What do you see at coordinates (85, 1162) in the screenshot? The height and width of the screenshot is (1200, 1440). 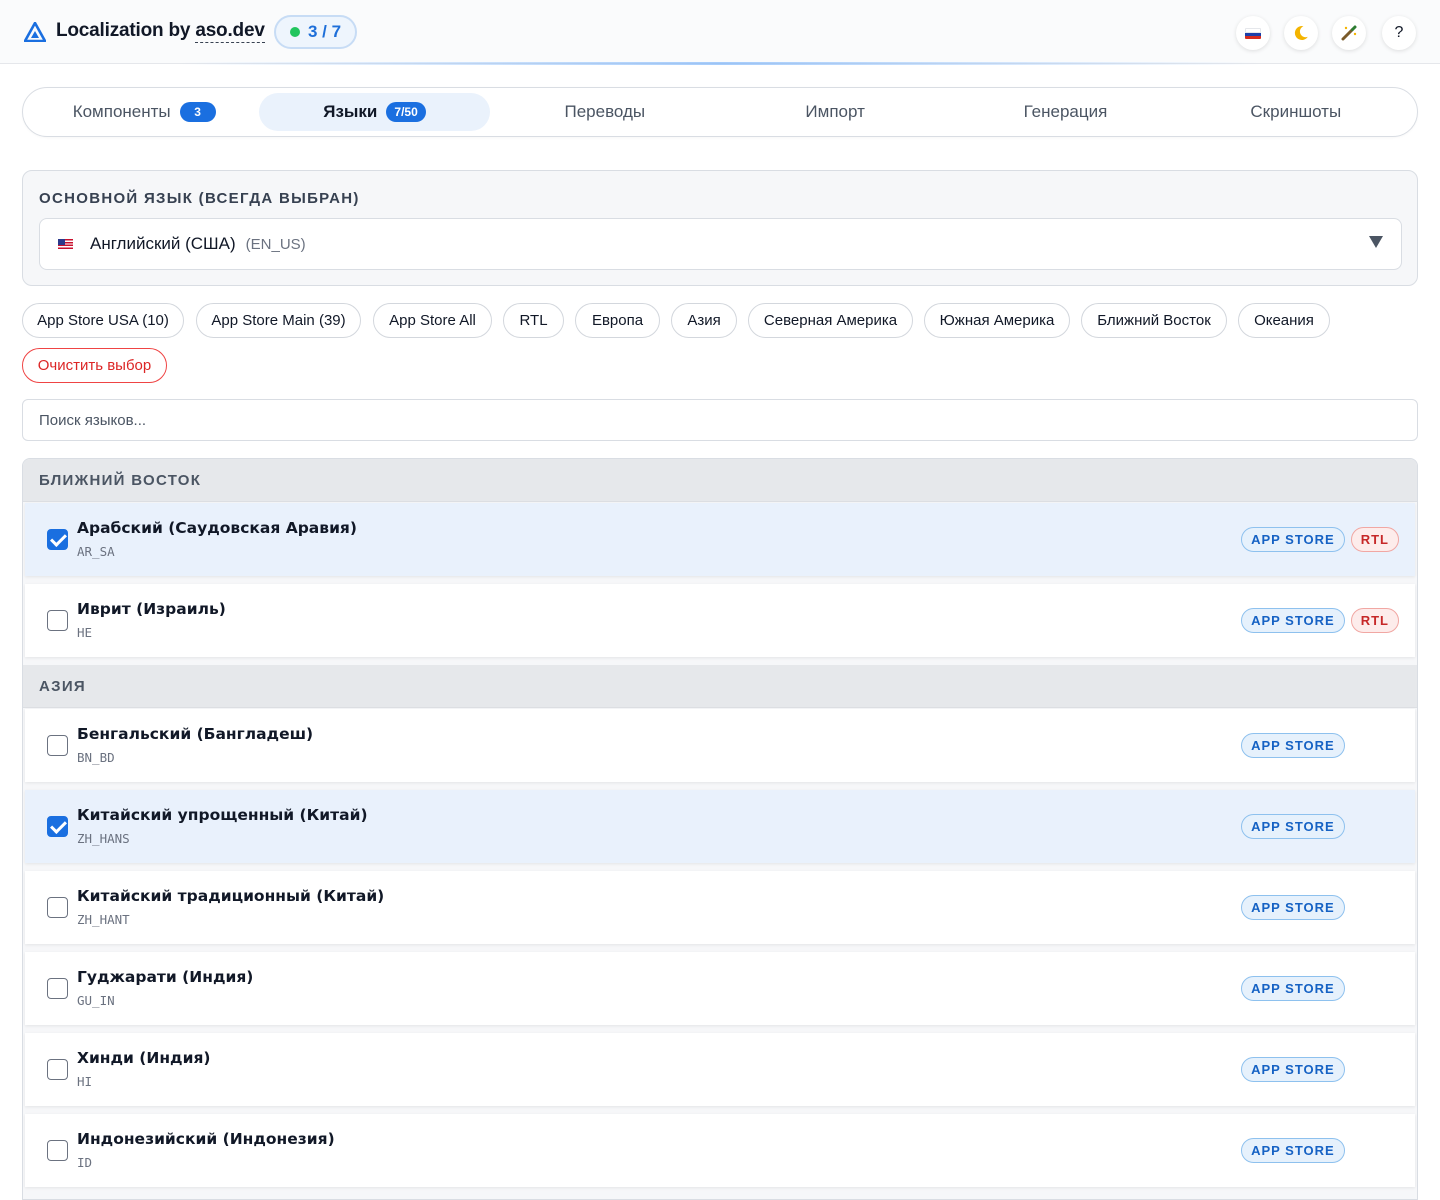 I see `language-code: ID` at bounding box center [85, 1162].